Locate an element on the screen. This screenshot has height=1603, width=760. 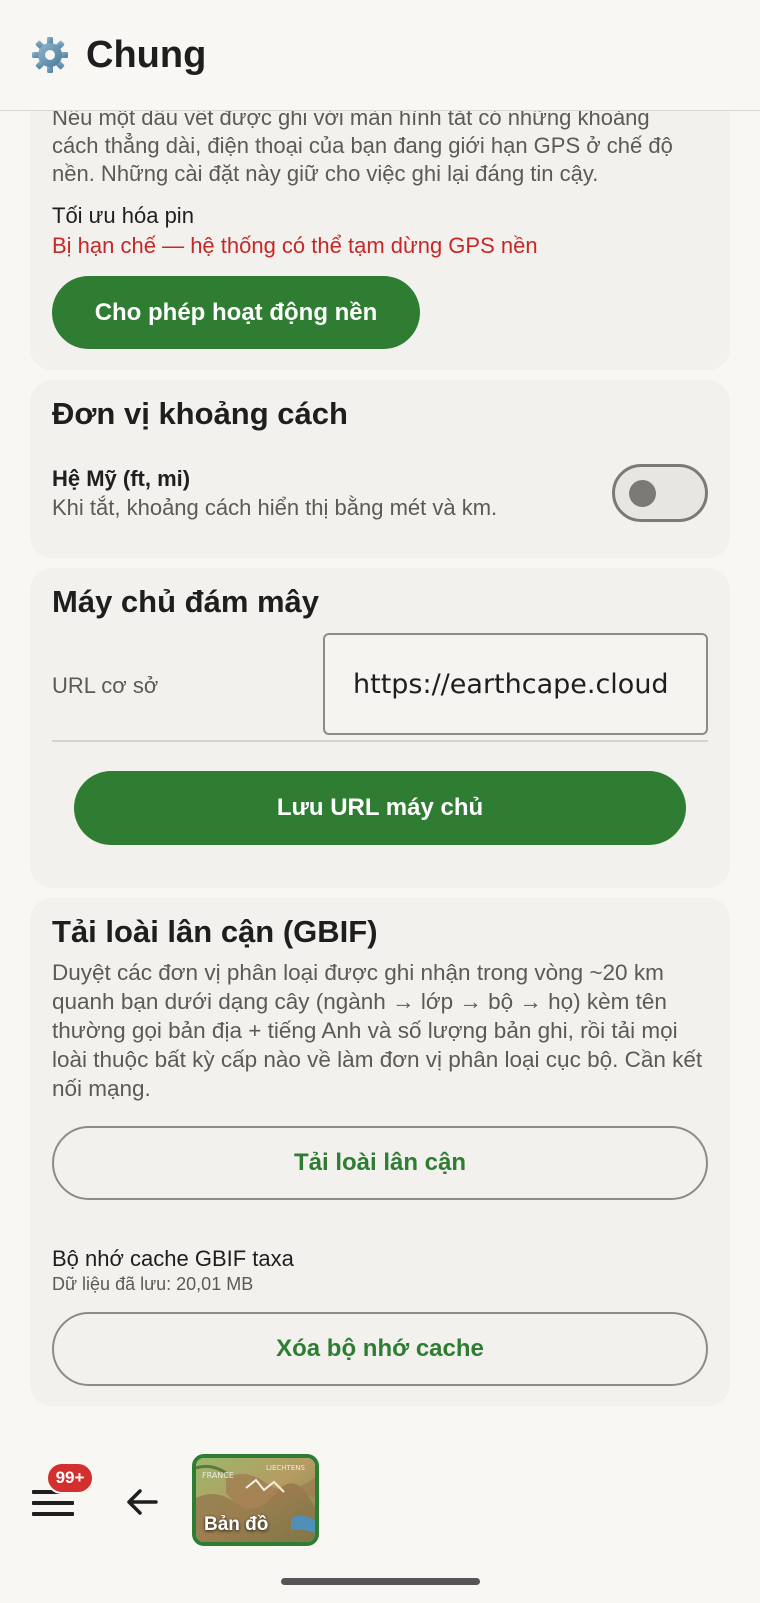
gbif-section-title: Tải loài lân cận (GBIF) is located at coordinates (215, 931).